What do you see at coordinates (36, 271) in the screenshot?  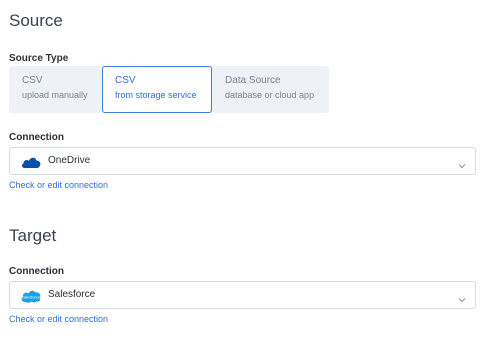 I see `target-connection-label: Connection` at bounding box center [36, 271].